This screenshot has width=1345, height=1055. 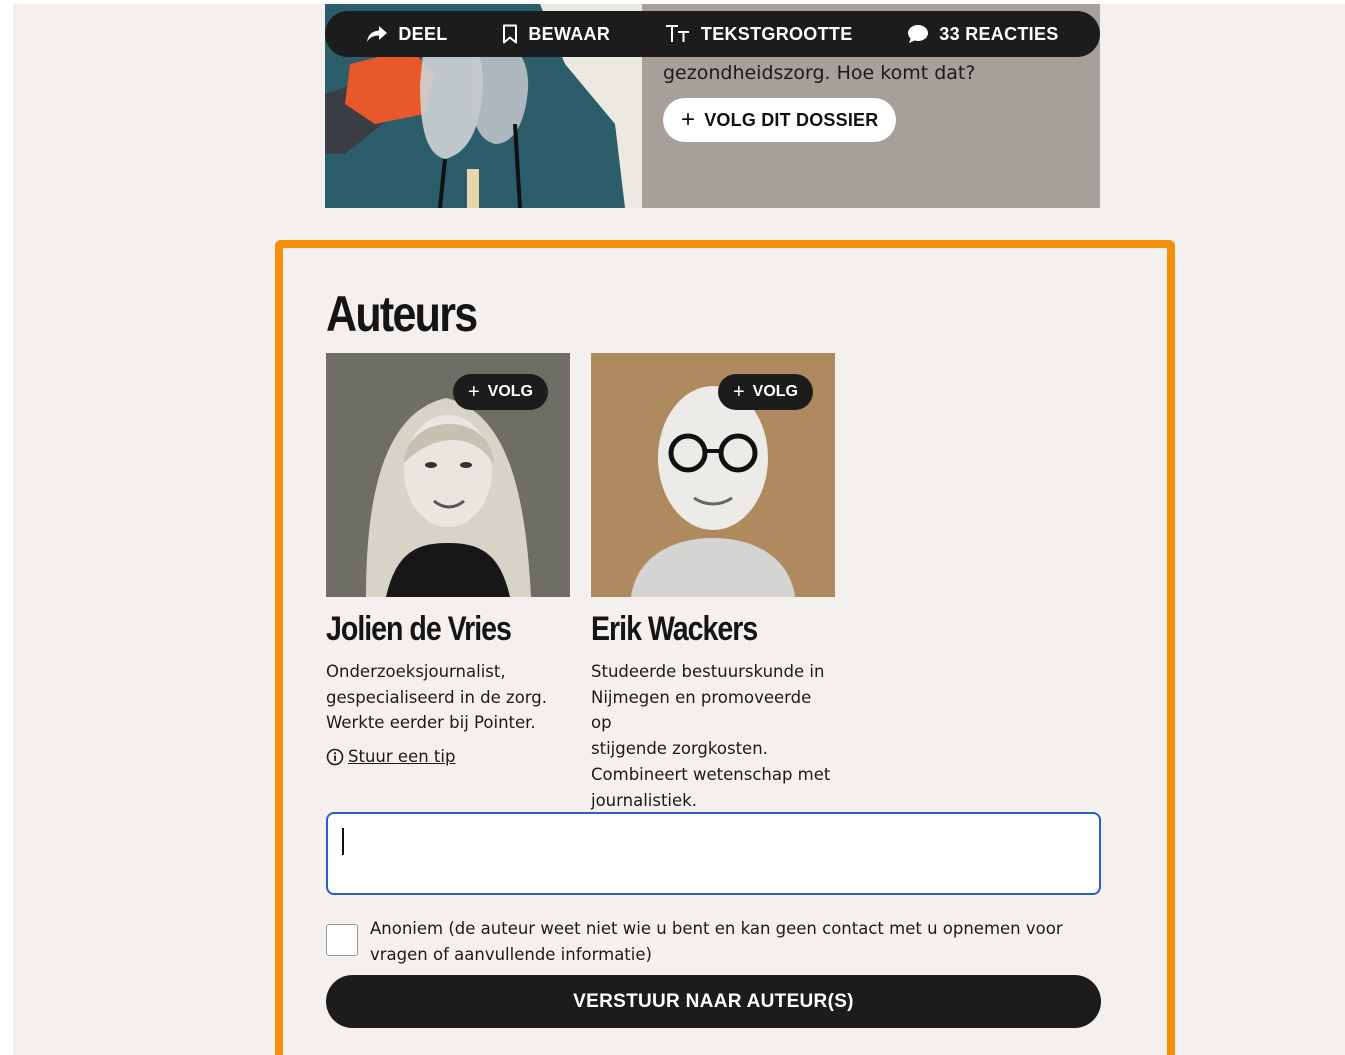 What do you see at coordinates (511, 954) in the screenshot?
I see `anonymous-label-line: vragen of aanvullende informatie)` at bounding box center [511, 954].